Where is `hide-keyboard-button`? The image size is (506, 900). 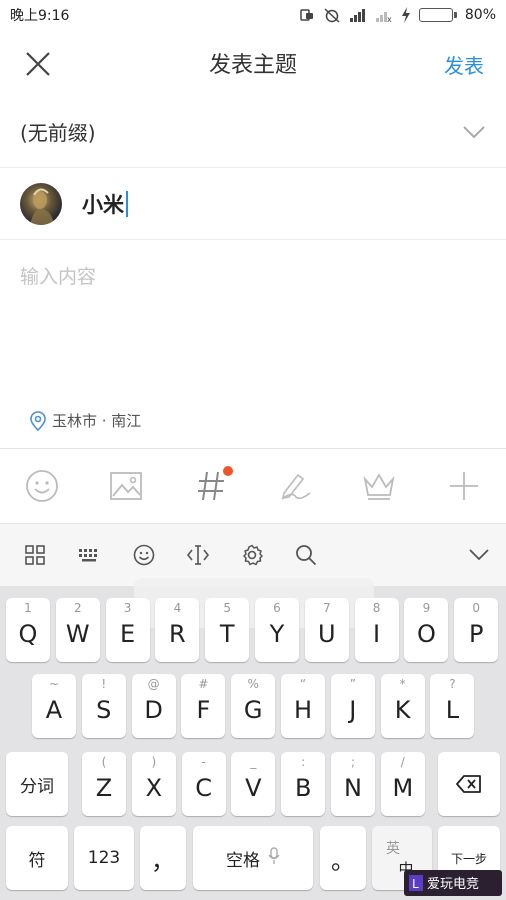
hide-keyboard-button is located at coordinates (479, 555).